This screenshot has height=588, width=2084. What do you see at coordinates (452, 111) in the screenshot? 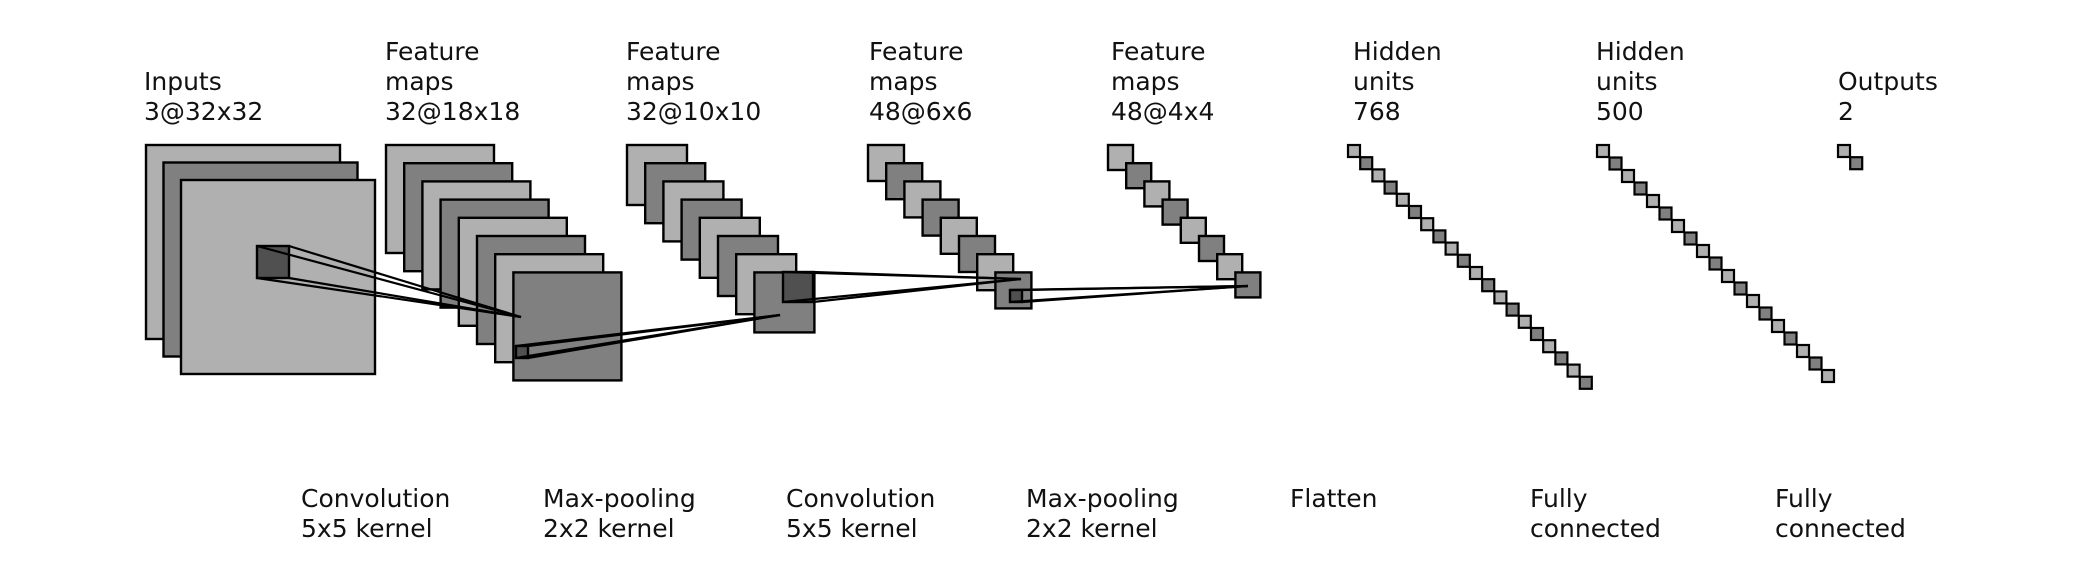
I see `layer-label-line: 32@18x18` at bounding box center [452, 111].